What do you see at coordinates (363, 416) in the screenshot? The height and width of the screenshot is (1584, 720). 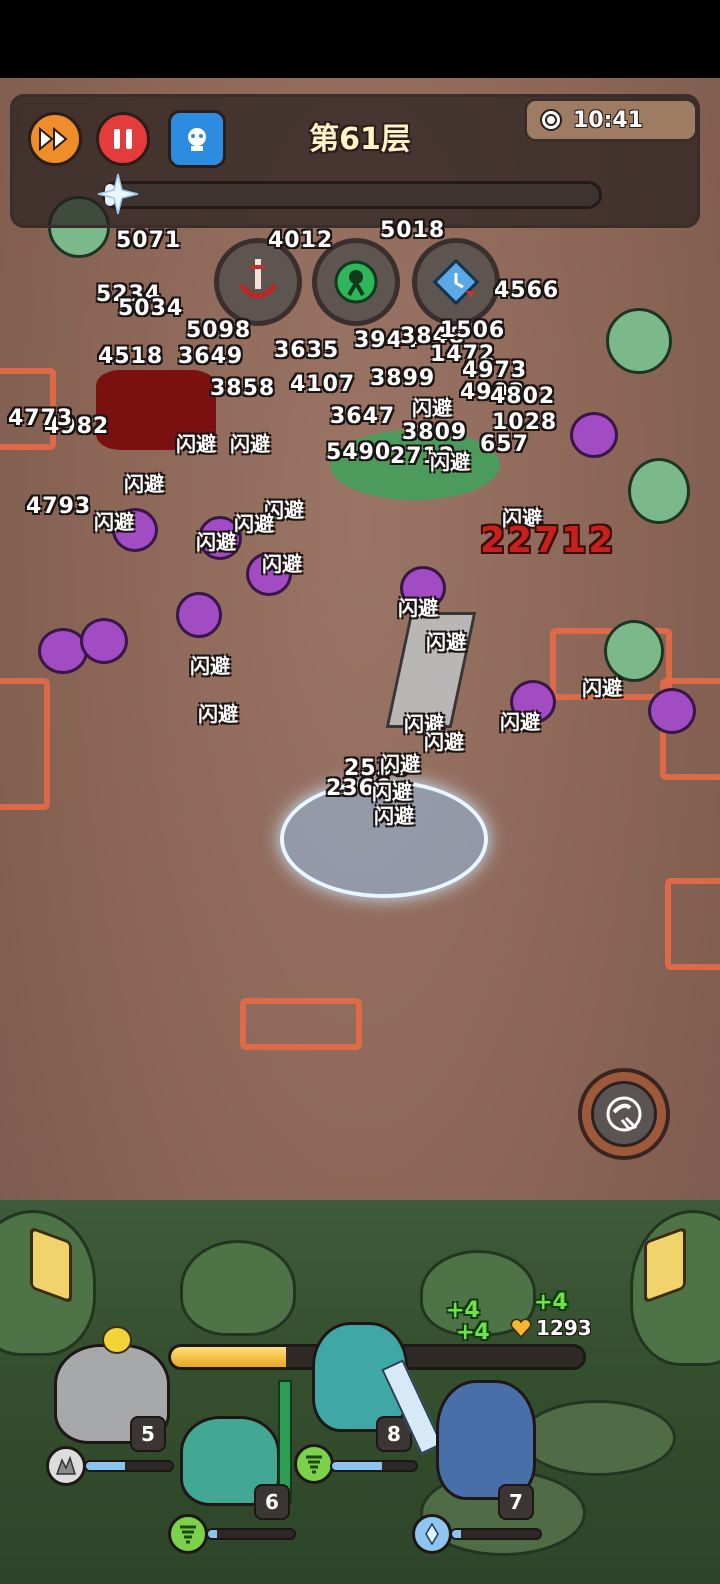 I see `damage-number: 3647` at bounding box center [363, 416].